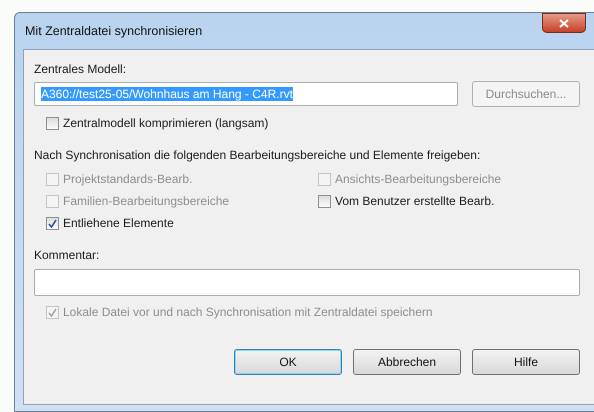  I want to click on field-label: Kommentar:, so click(67, 255).